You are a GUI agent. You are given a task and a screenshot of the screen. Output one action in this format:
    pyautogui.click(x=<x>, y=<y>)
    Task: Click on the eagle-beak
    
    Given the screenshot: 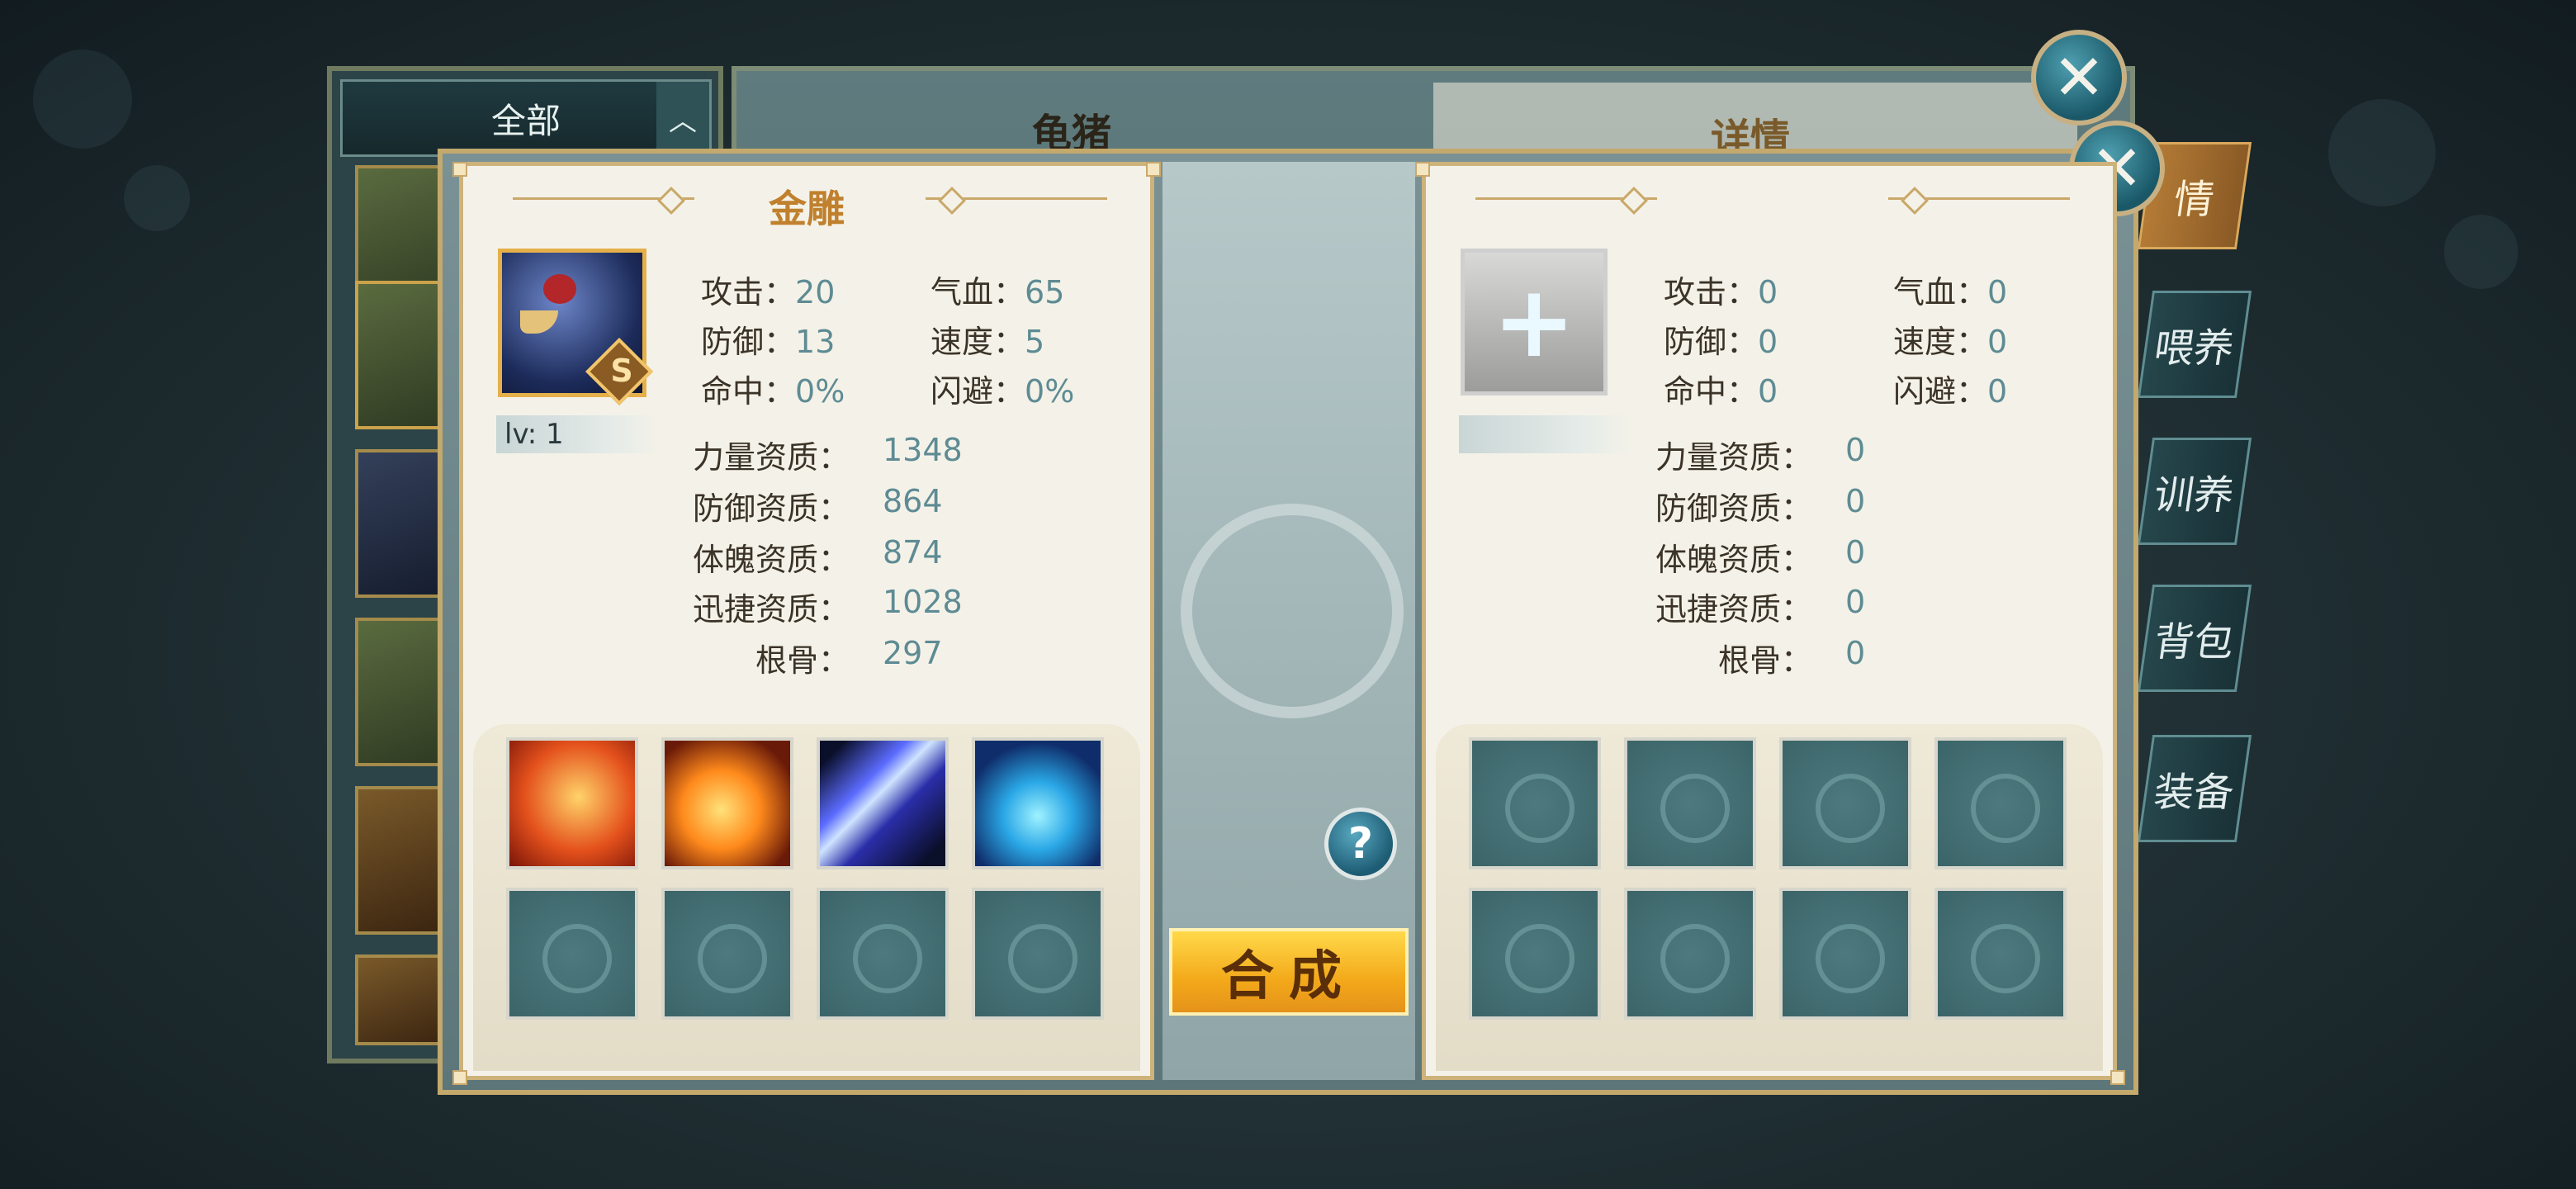 What is the action you would take?
    pyautogui.click(x=539, y=322)
    